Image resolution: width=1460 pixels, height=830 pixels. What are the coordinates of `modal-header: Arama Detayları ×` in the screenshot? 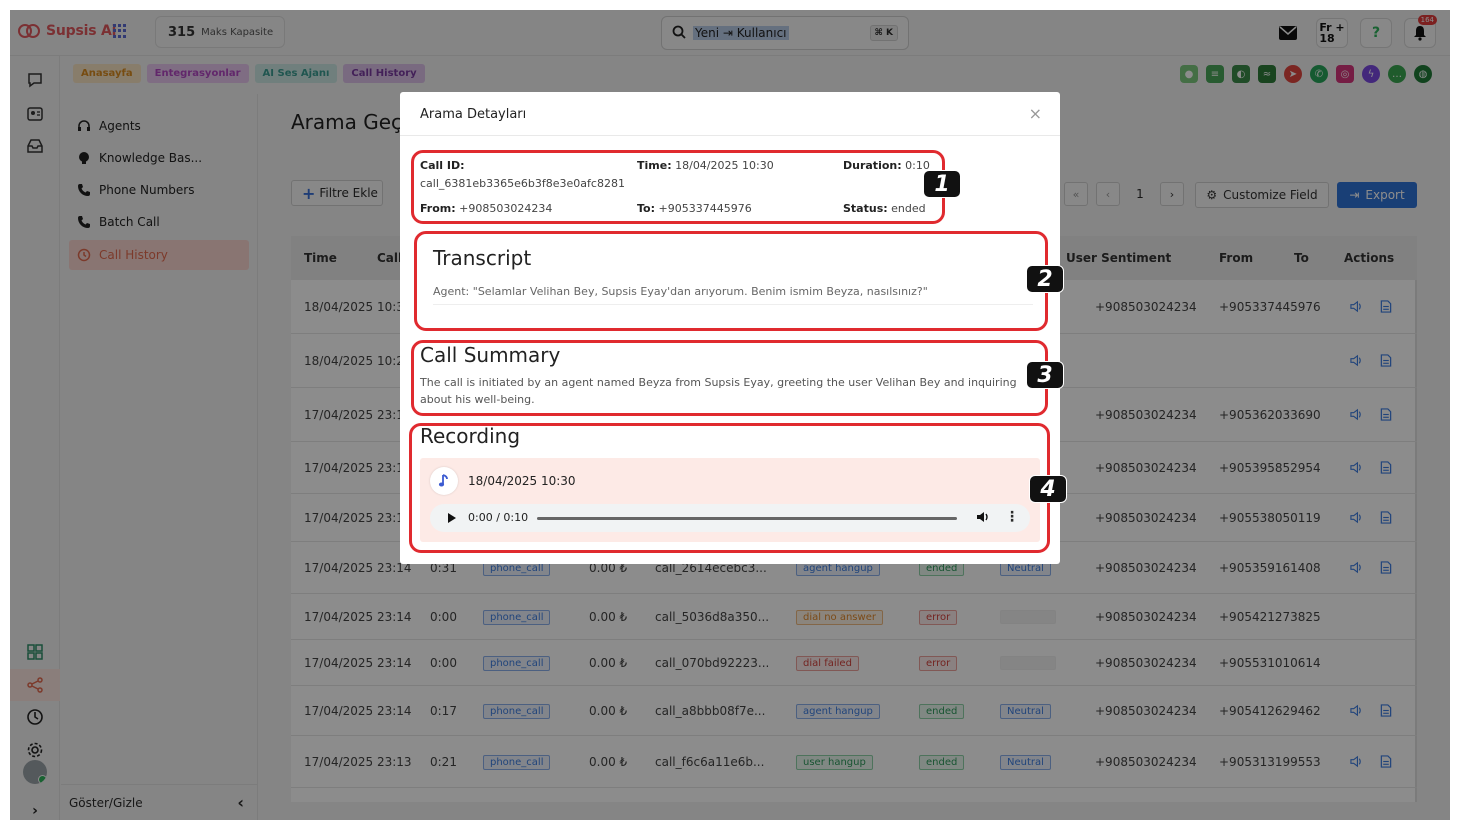 It's located at (730, 114).